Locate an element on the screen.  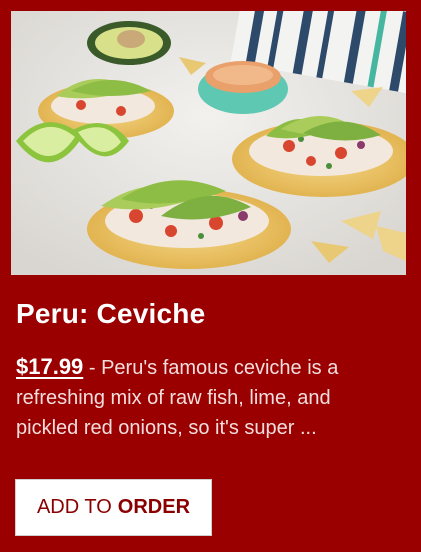
add-to-order-label-emphasis: ORDER is located at coordinates (154, 507).